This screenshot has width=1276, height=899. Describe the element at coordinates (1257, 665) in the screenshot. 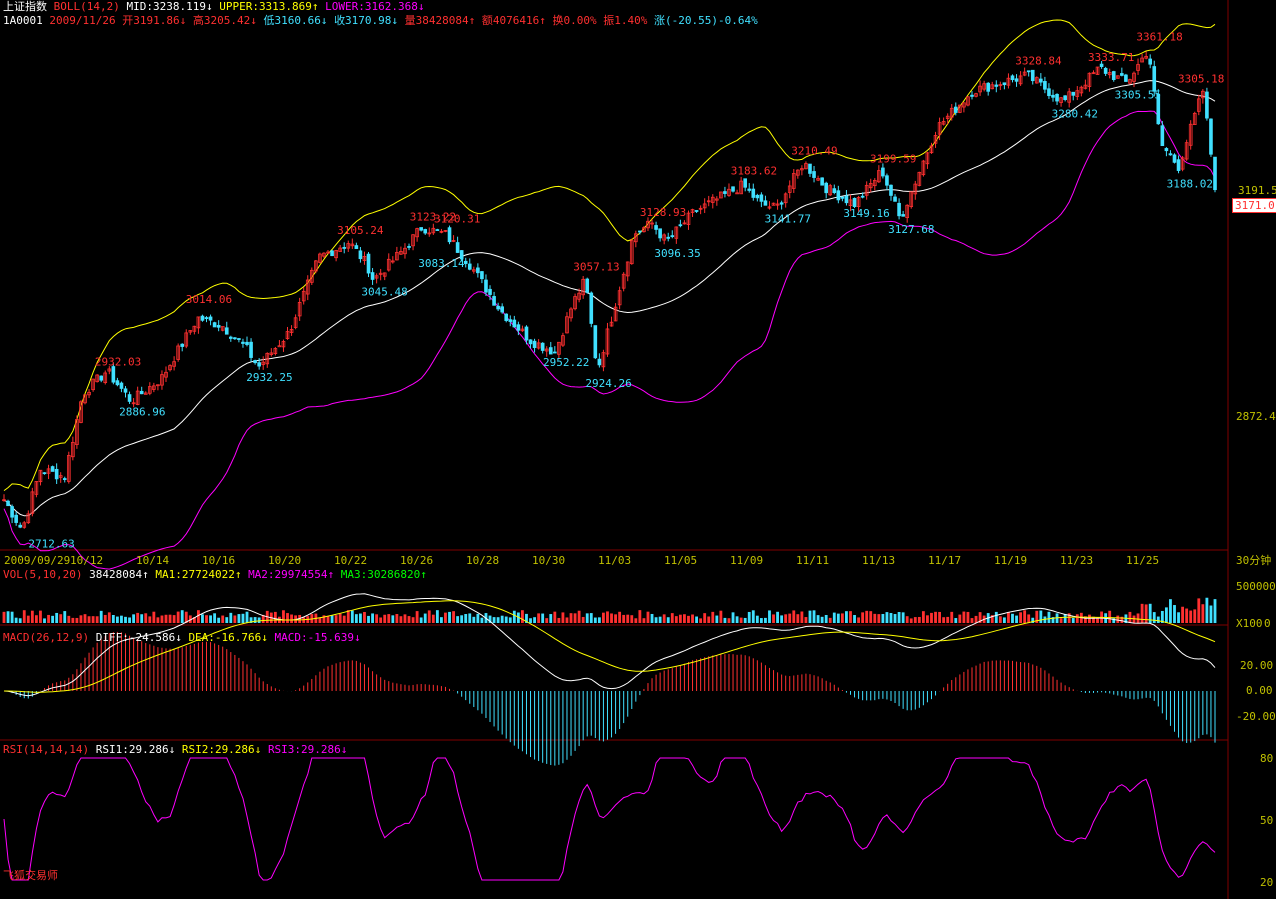

I see `macd-axis-label: 20.00` at that location.